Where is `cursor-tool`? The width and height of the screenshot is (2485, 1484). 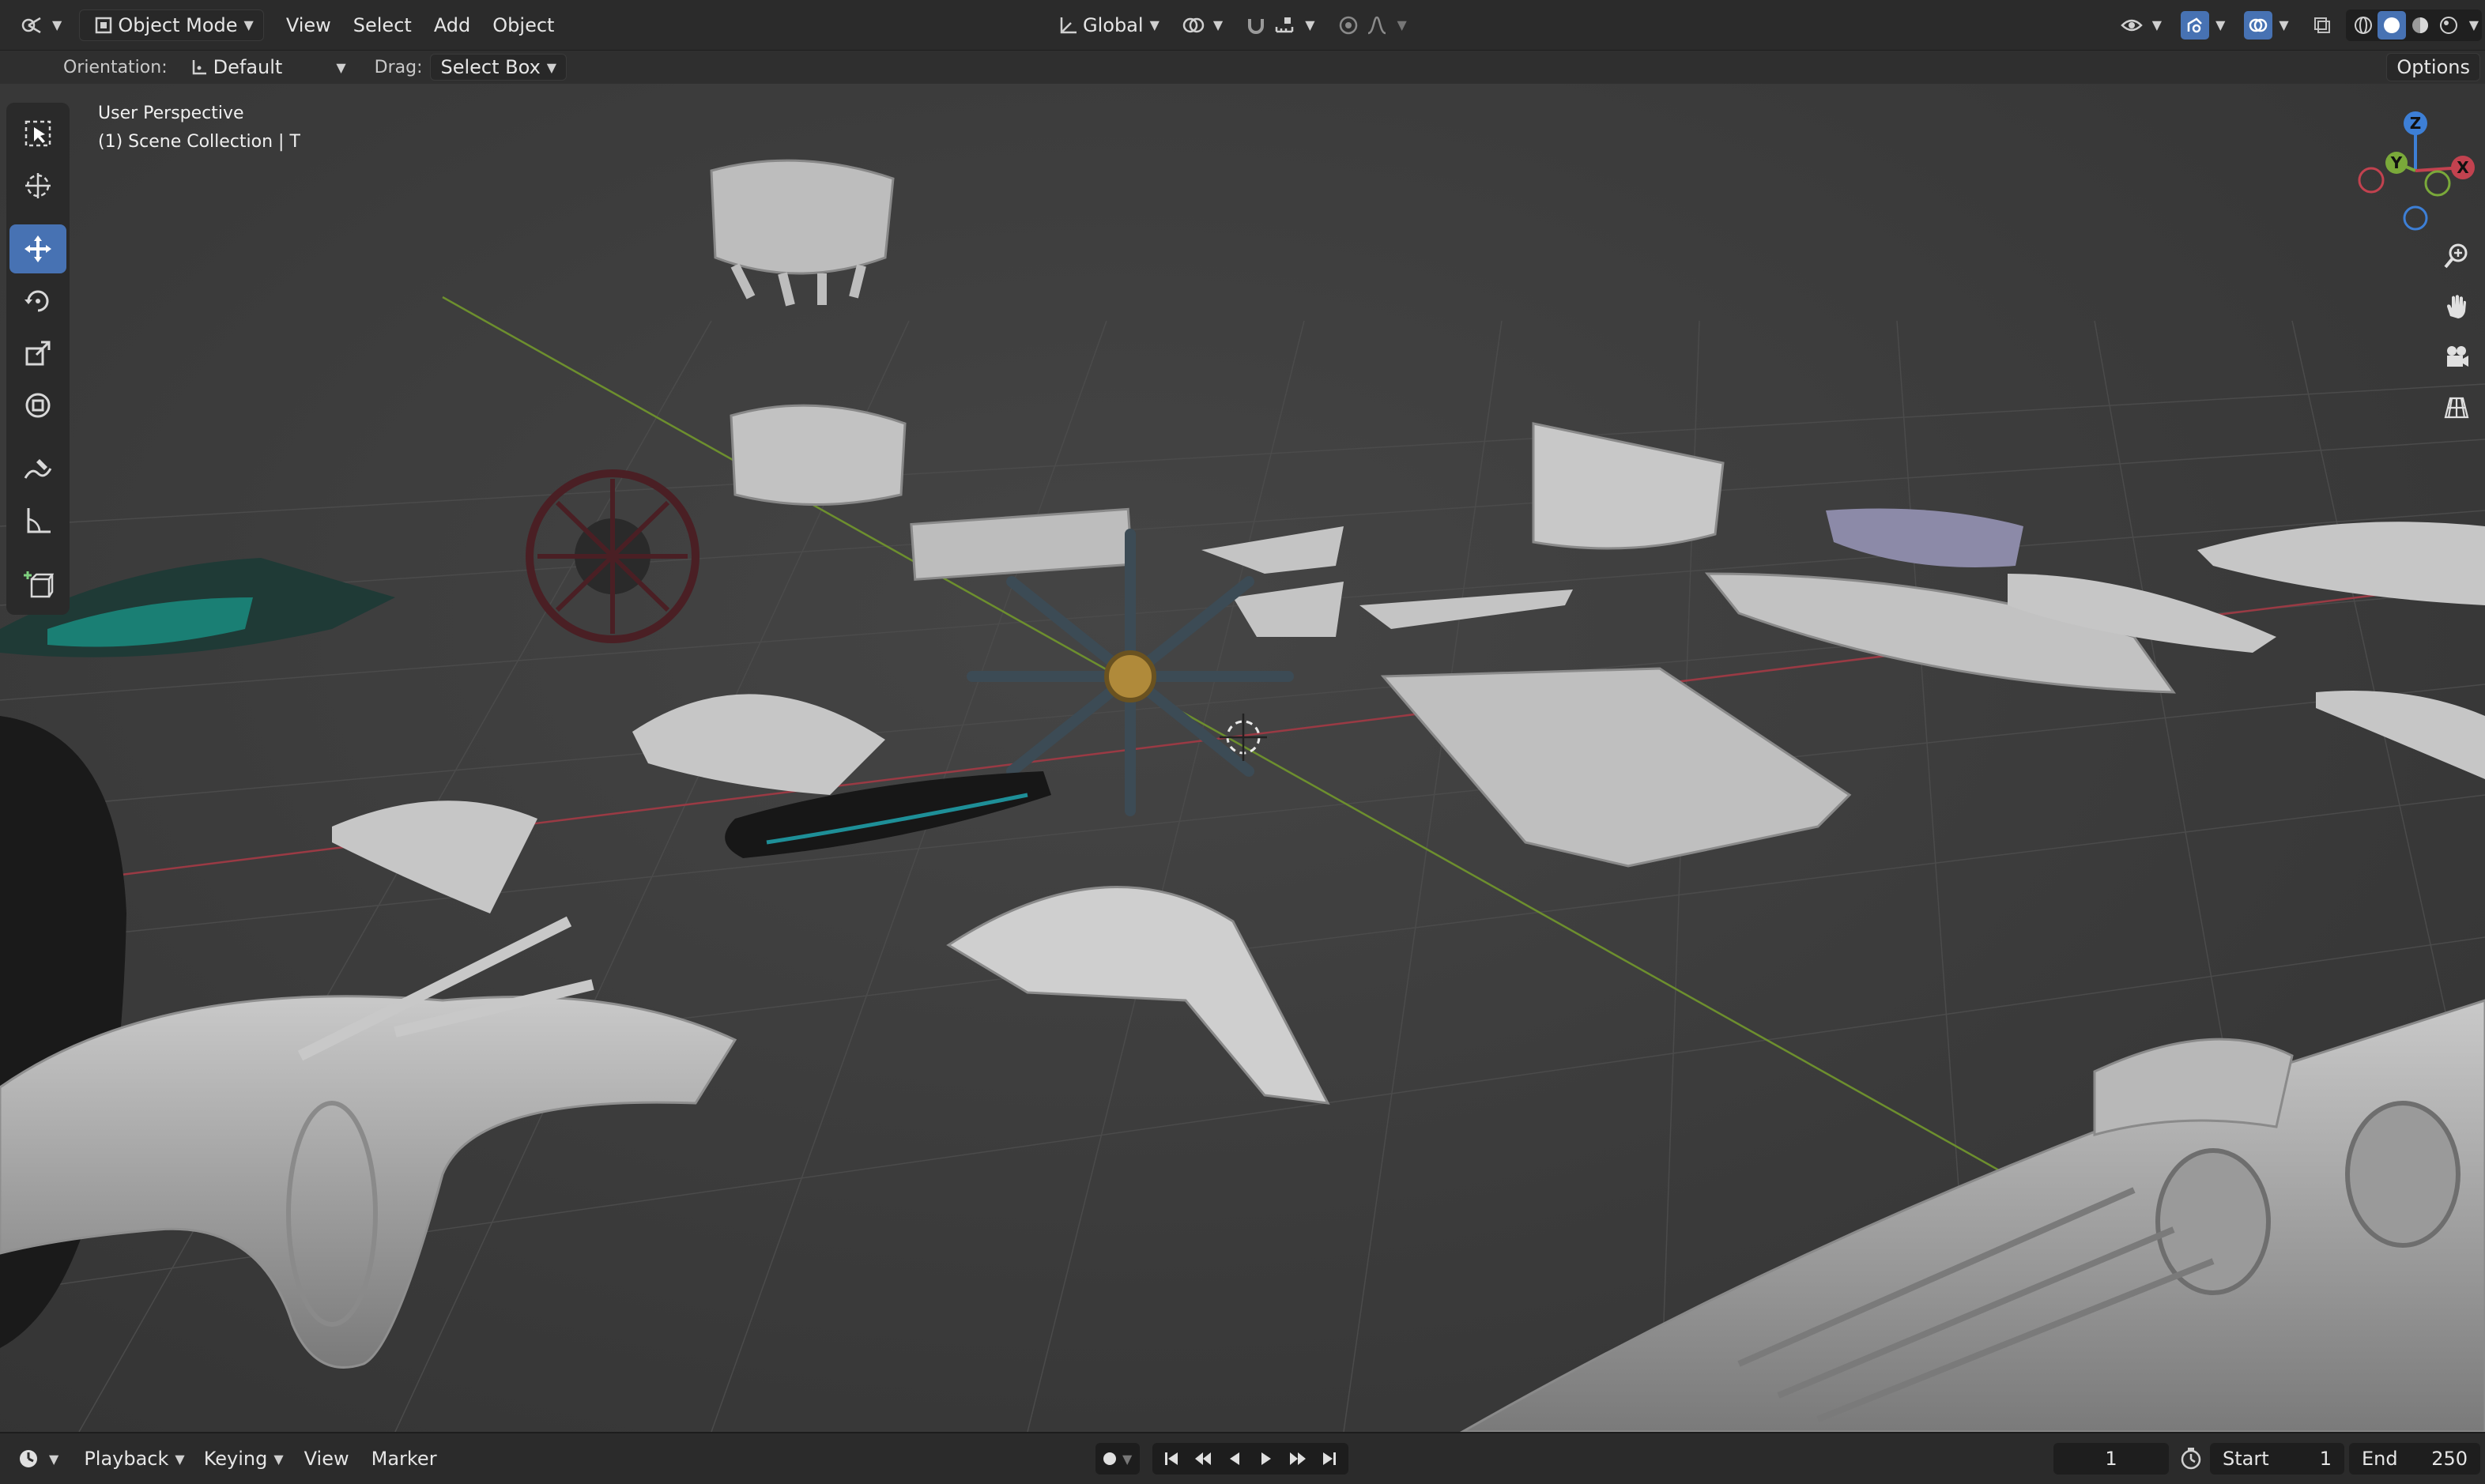 cursor-tool is located at coordinates (37, 185).